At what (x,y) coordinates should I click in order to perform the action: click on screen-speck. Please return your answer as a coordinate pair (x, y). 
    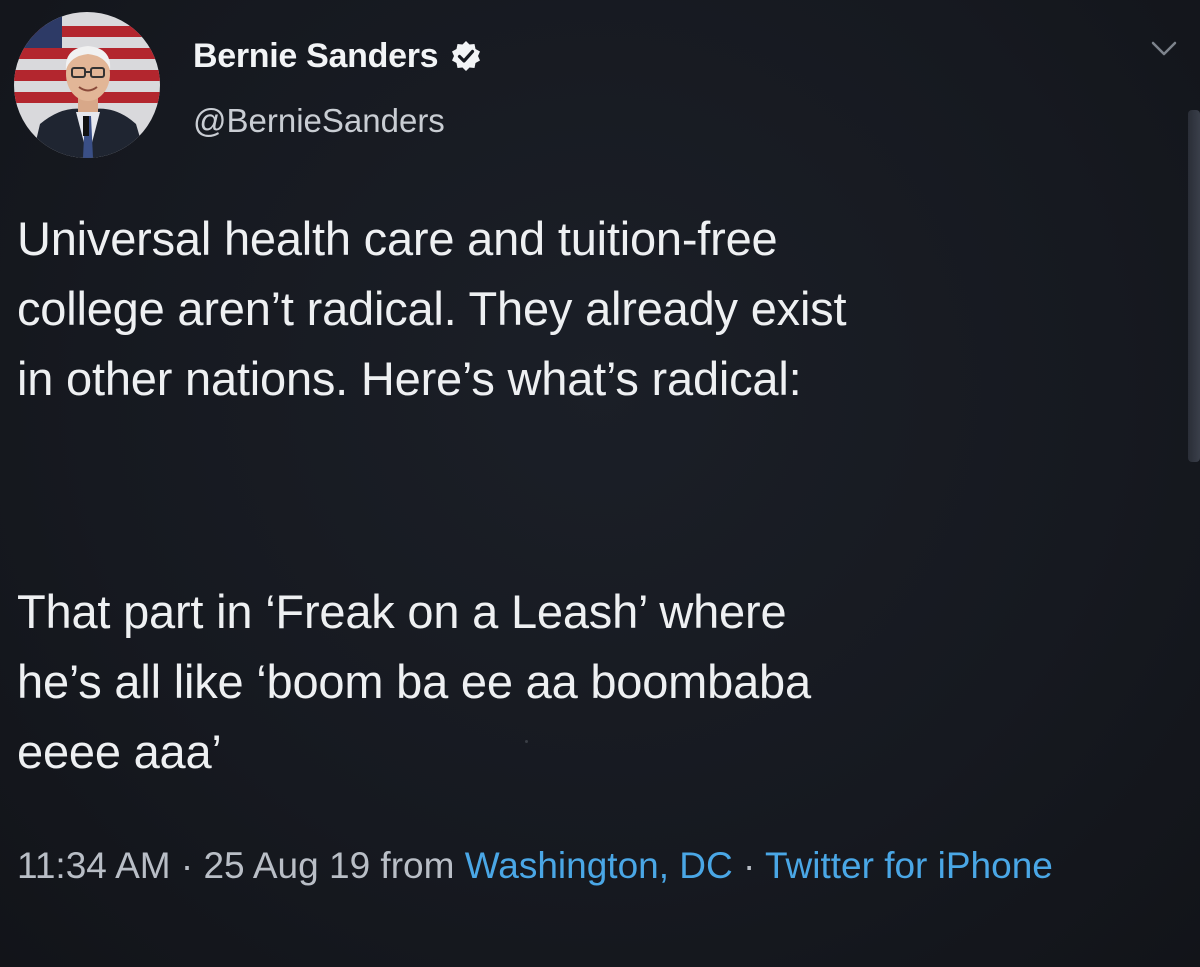
    Looking at the image, I should click on (526, 741).